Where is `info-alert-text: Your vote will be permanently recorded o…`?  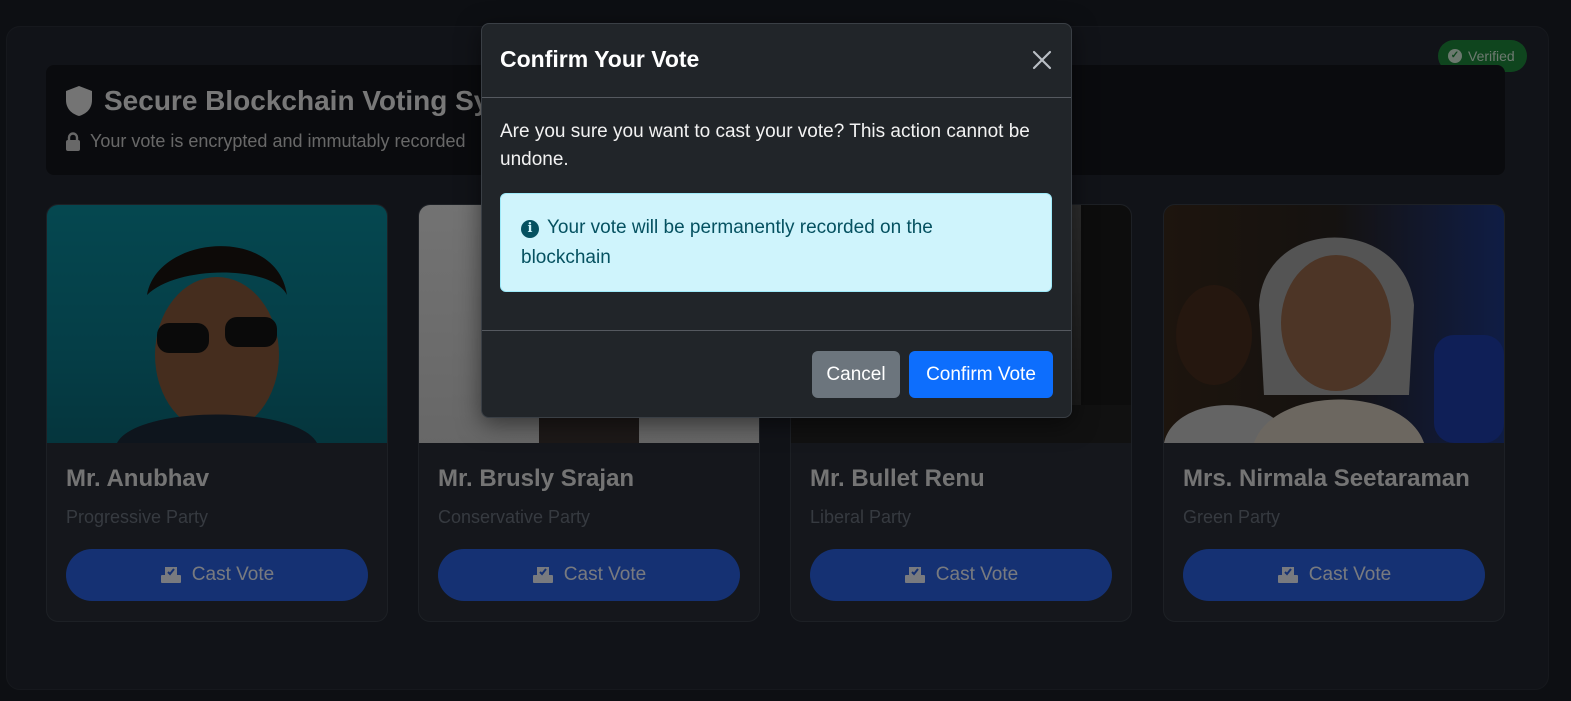 info-alert-text: Your vote will be permanently recorded o… is located at coordinates (727, 242).